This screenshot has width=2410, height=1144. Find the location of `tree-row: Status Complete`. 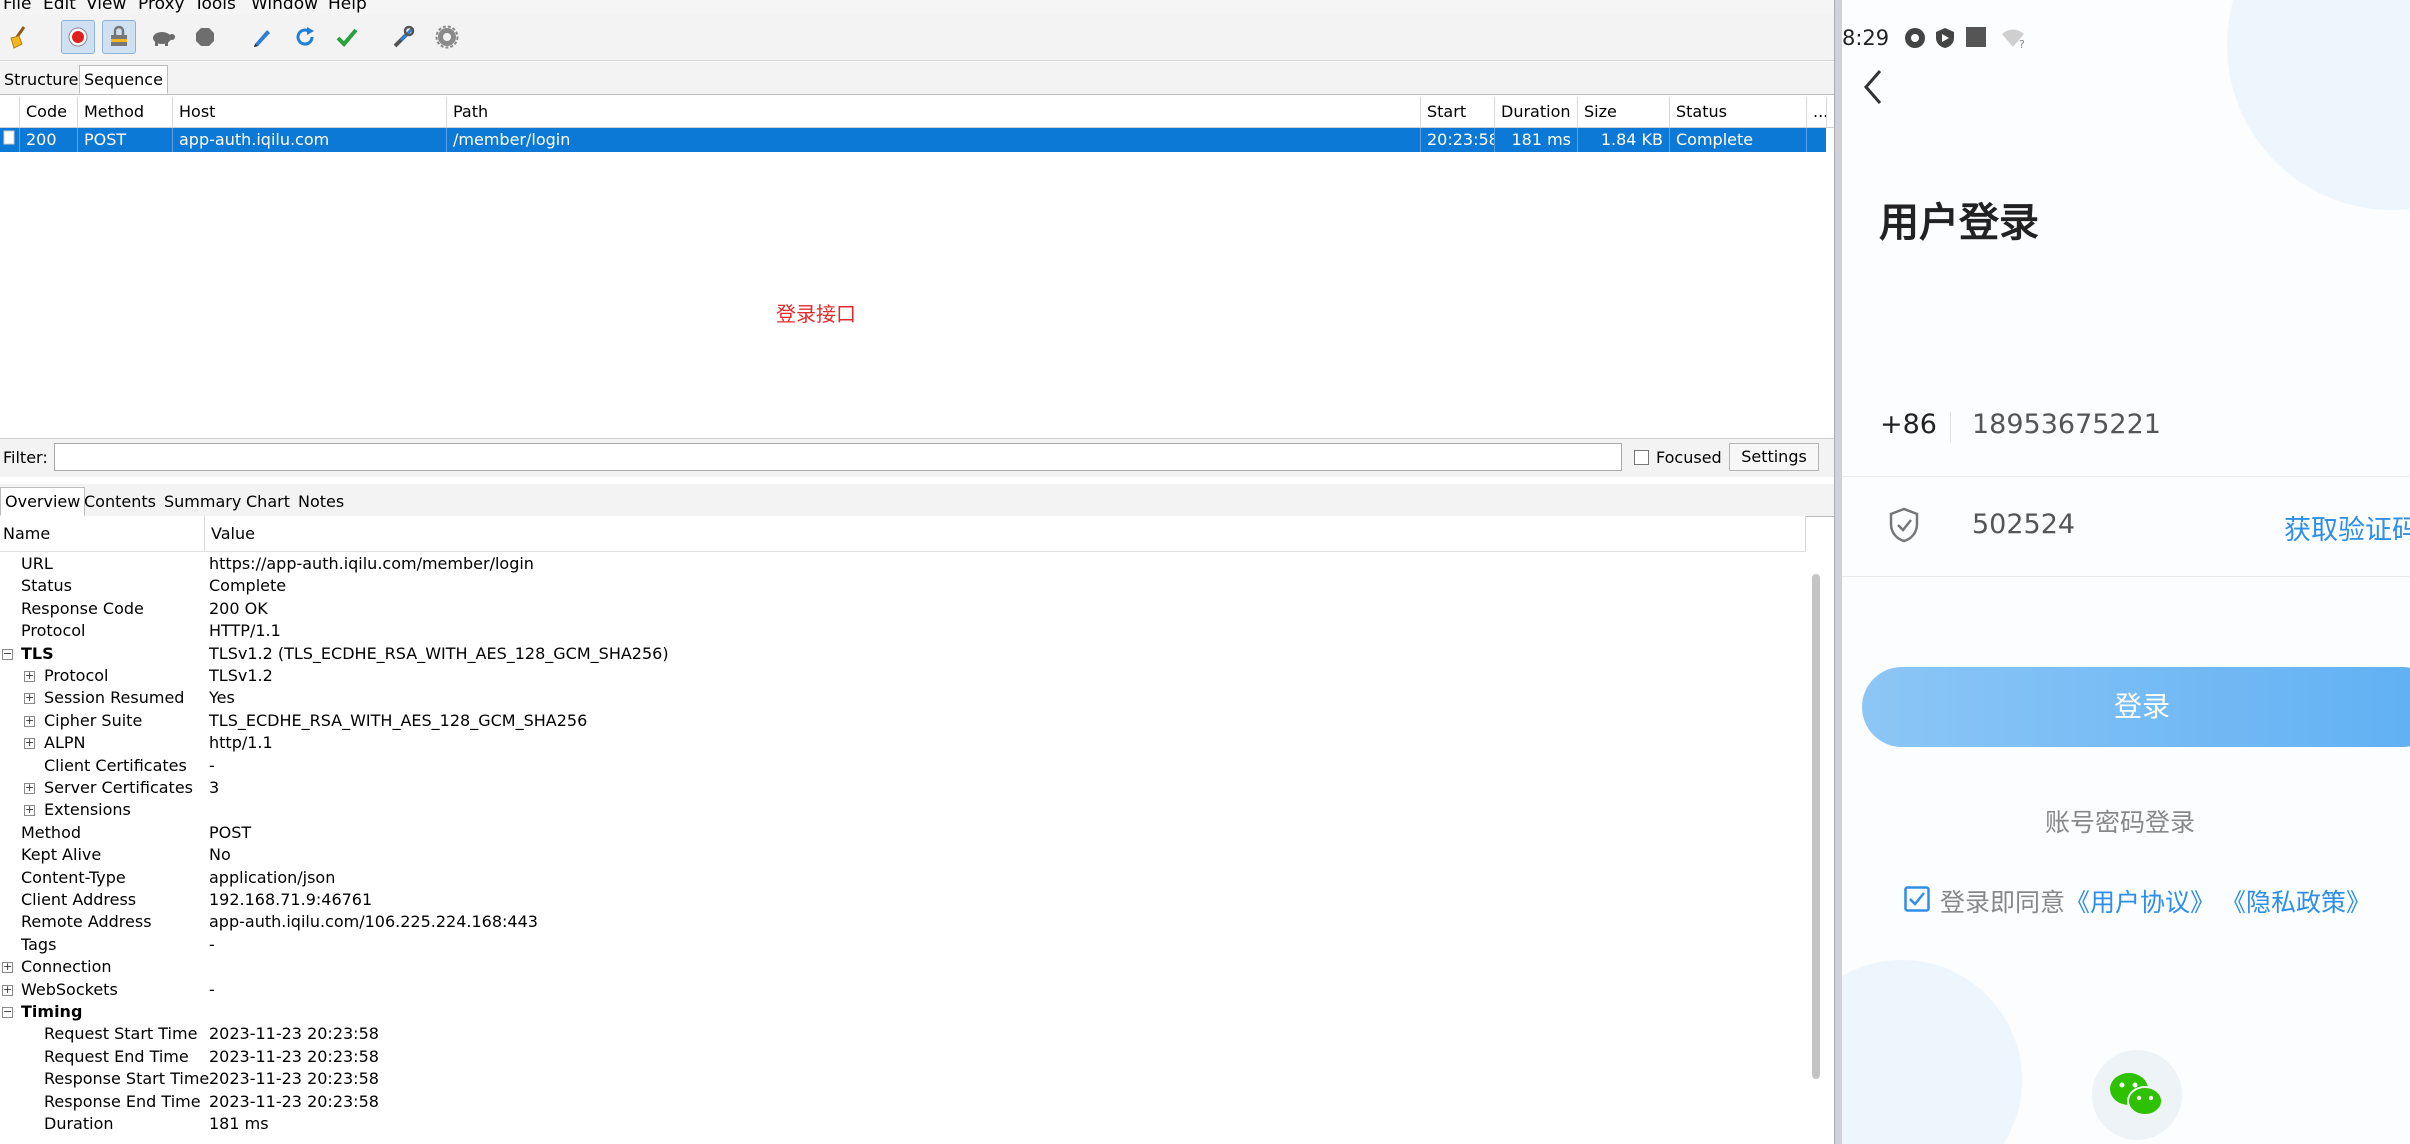

tree-row: Status Complete is located at coordinates (903, 586).